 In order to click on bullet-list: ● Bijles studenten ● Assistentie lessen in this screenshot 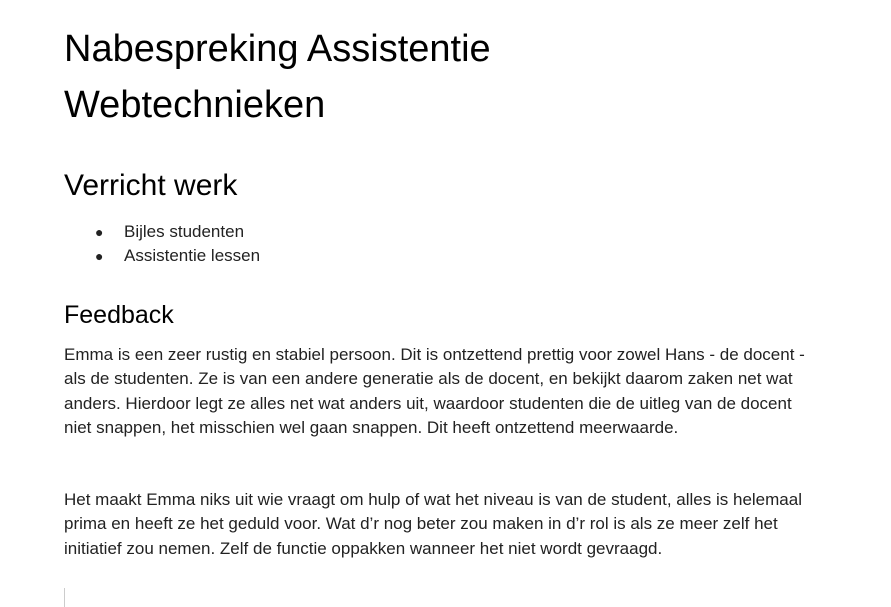, I will do `click(162, 244)`.